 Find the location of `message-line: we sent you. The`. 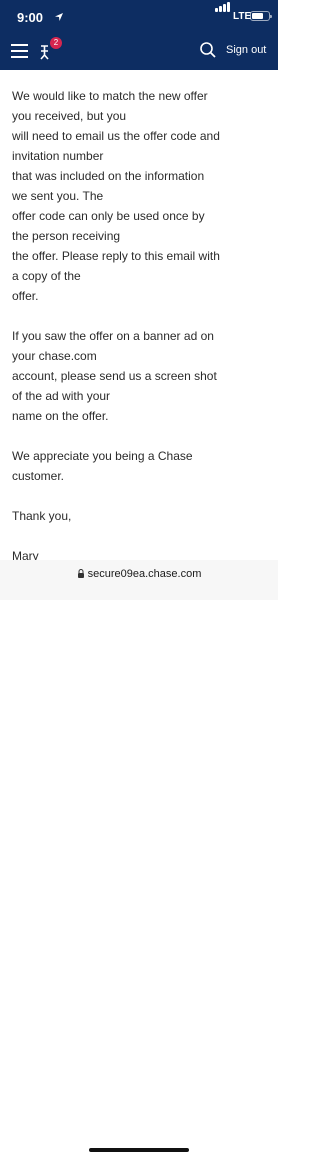

message-line: we sent you. The is located at coordinates (58, 196).